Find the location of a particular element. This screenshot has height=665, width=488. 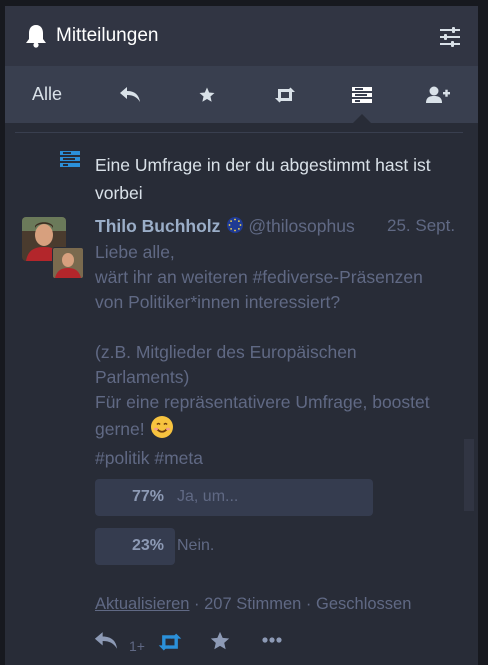

content-line: von Politiker*innen interessiert? is located at coordinates (218, 302).